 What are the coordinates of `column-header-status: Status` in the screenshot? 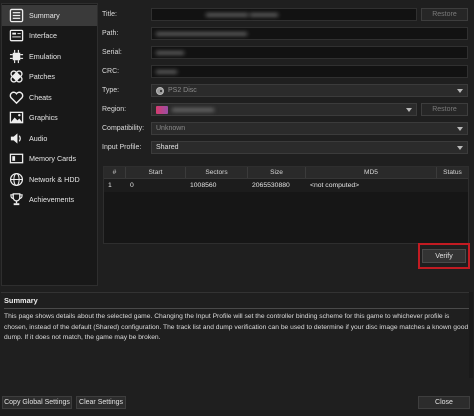 It's located at (452, 172).